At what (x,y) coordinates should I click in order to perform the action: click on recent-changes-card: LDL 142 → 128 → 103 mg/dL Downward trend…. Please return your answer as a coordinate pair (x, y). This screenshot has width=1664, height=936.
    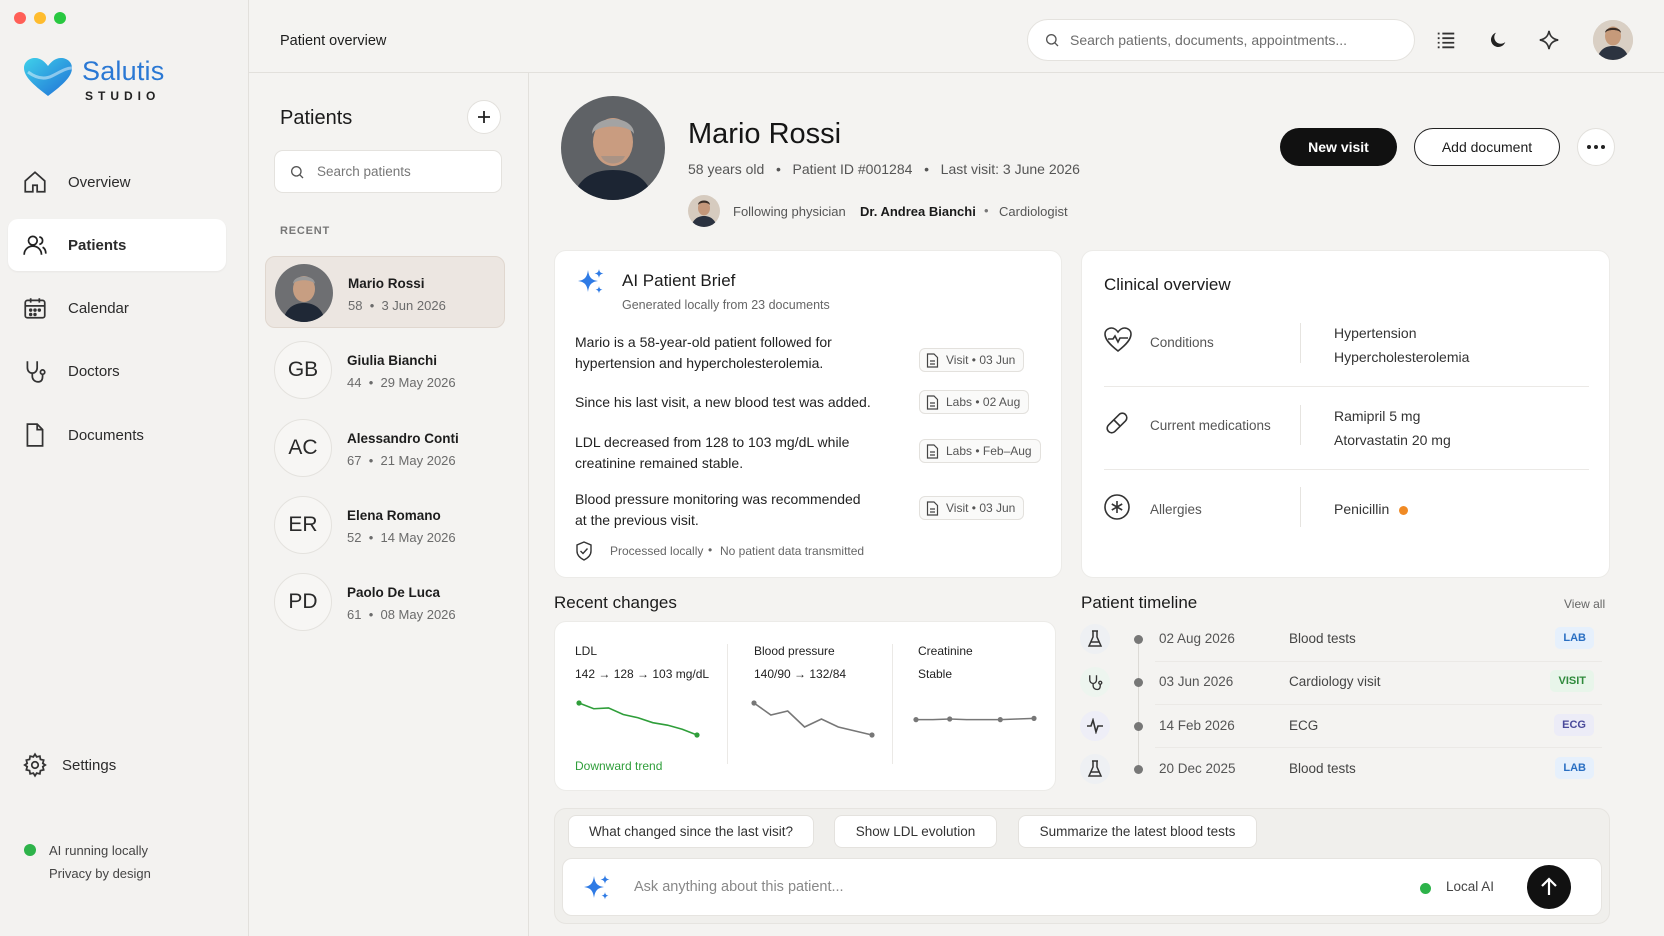
    Looking at the image, I should click on (805, 706).